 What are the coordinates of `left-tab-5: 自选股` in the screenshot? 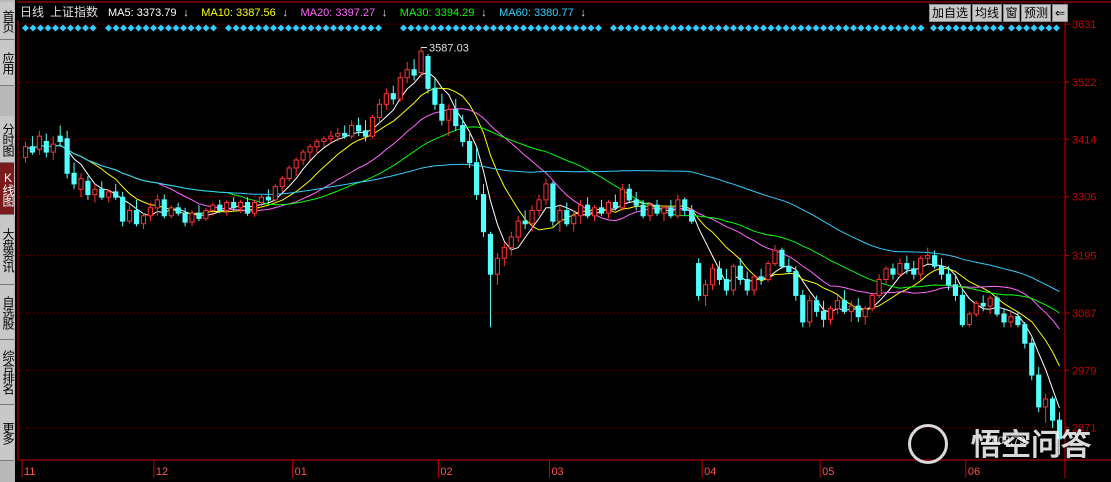 It's located at (7, 312).